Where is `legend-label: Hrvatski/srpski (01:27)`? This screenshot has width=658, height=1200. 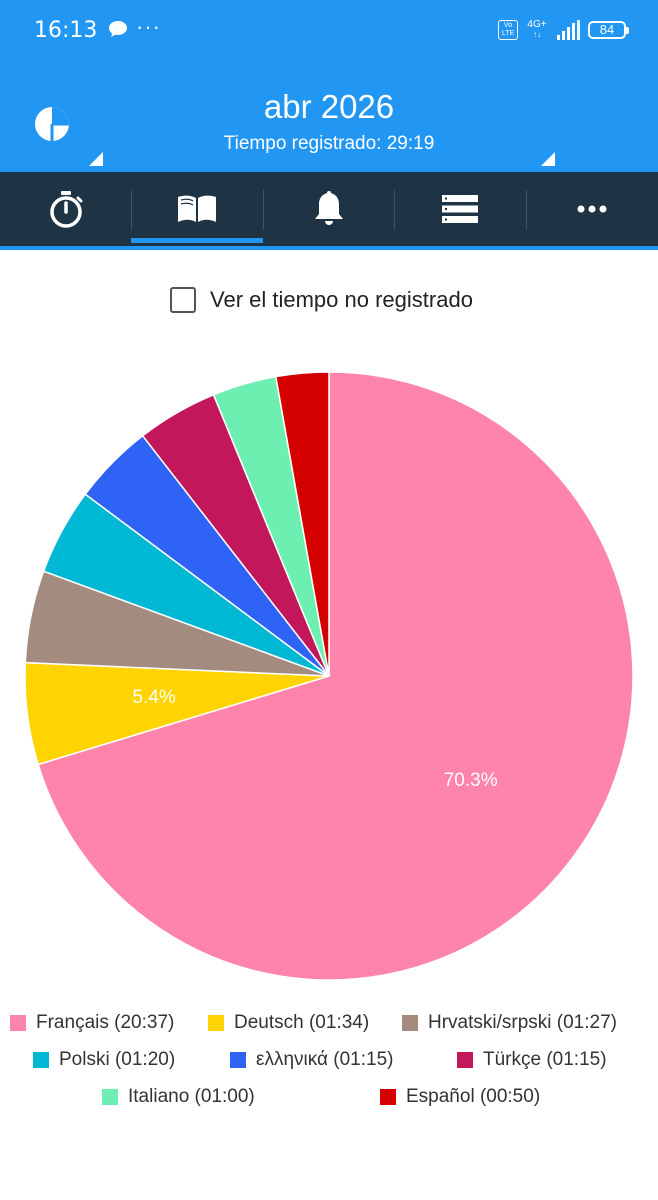
legend-label: Hrvatski/srpski (01:27) is located at coordinates (522, 1022).